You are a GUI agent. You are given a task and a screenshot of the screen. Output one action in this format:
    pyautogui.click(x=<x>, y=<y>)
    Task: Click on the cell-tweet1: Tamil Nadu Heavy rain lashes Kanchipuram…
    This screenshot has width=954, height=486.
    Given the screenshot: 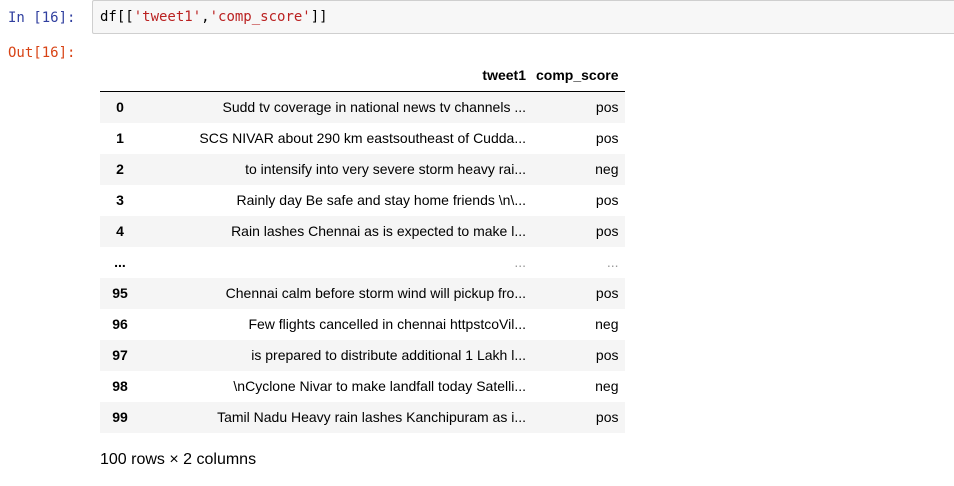 What is the action you would take?
    pyautogui.click(x=371, y=417)
    